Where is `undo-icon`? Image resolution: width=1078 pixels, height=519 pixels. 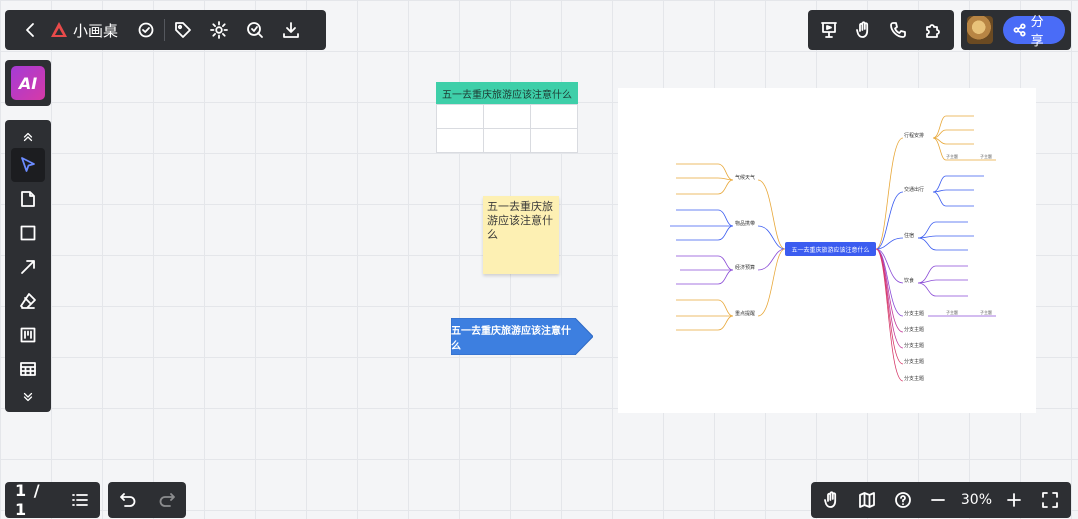 undo-icon is located at coordinates (128, 500).